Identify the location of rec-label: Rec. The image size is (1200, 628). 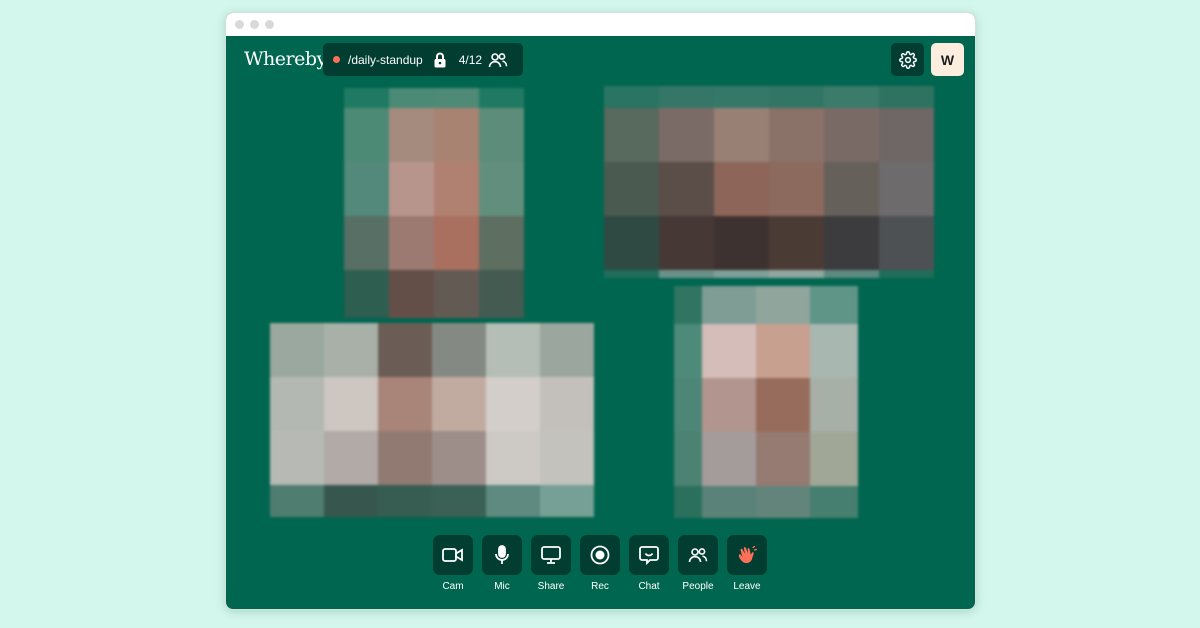
(600, 586).